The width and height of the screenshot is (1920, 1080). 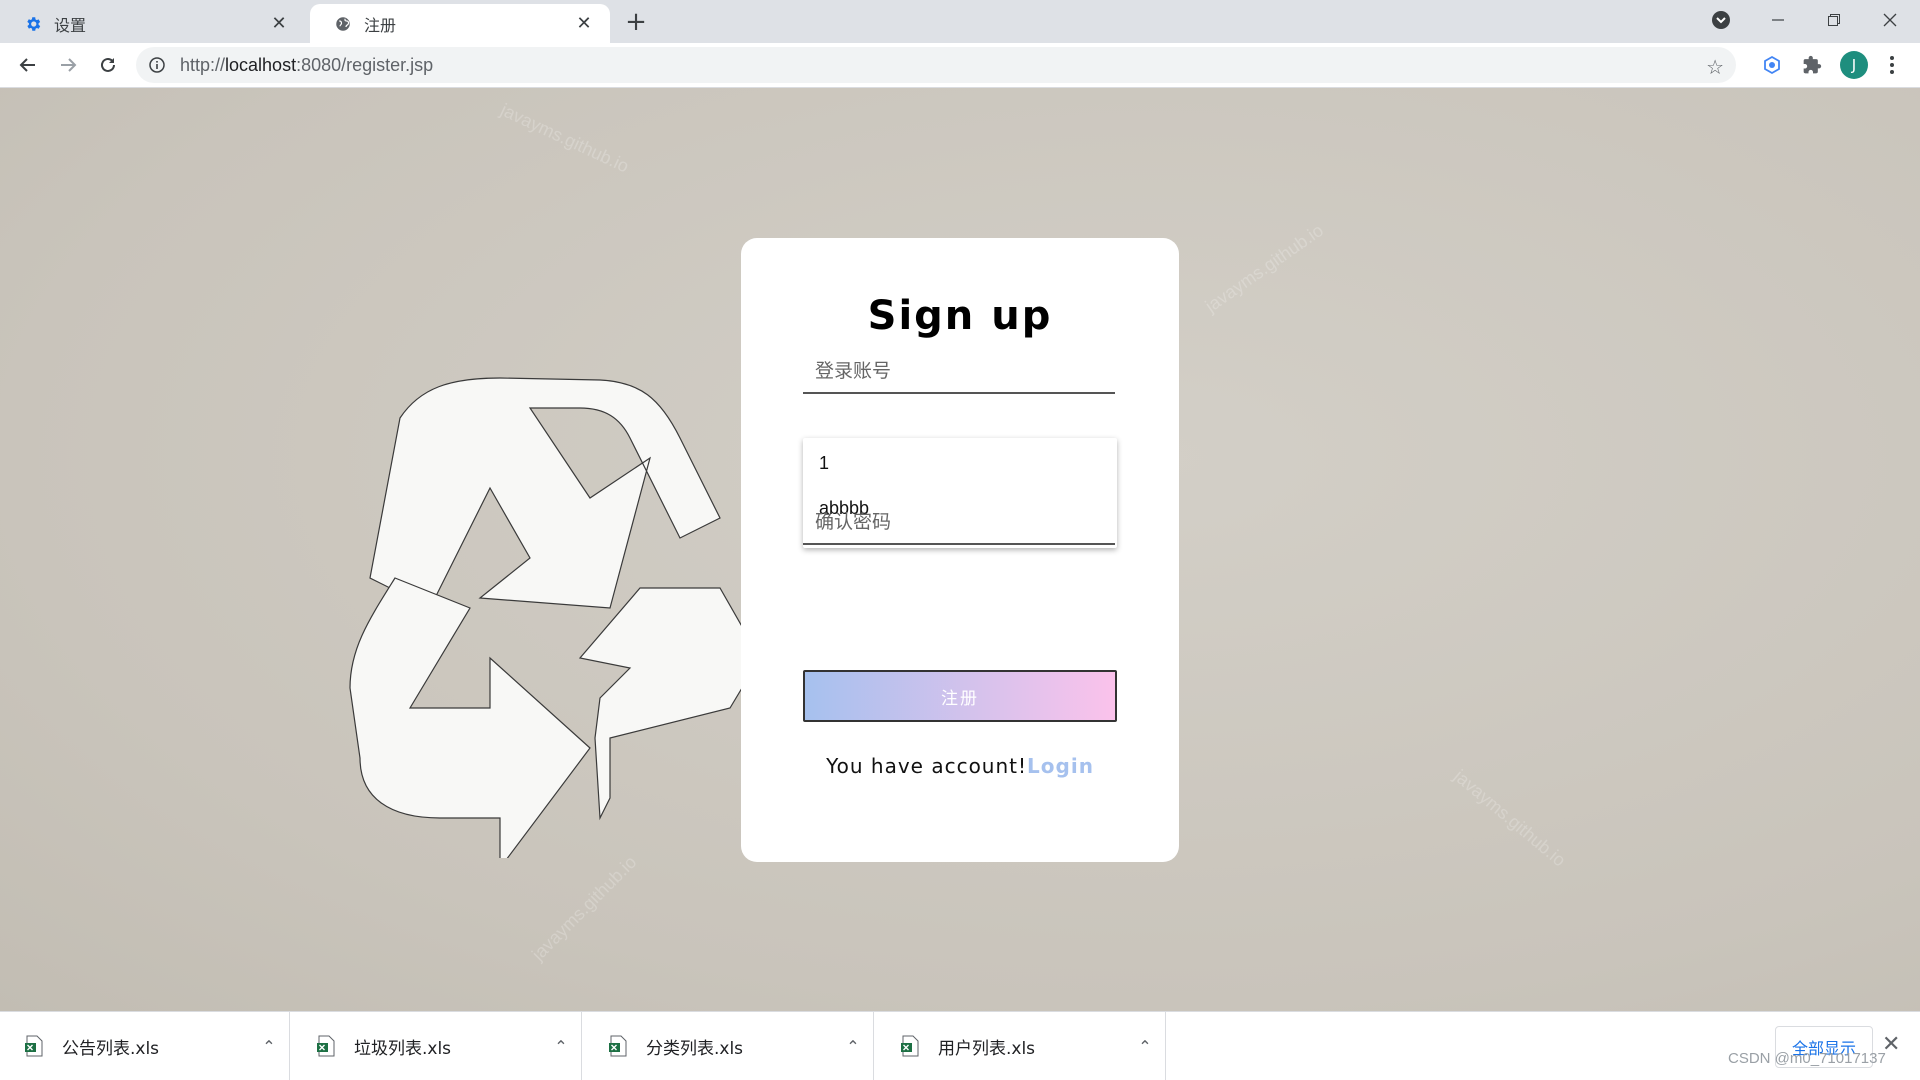 I want to click on restore-button, so click(x=1834, y=20).